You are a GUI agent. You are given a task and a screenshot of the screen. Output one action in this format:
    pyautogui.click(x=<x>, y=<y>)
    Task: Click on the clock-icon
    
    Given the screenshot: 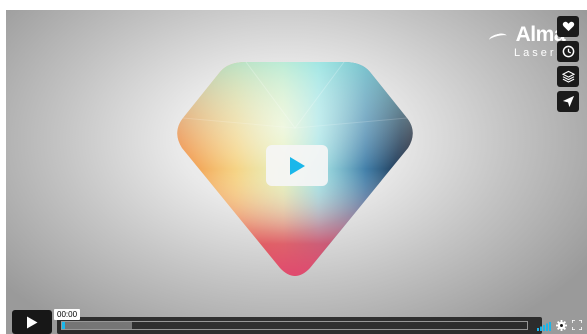 What is the action you would take?
    pyautogui.click(x=568, y=51)
    